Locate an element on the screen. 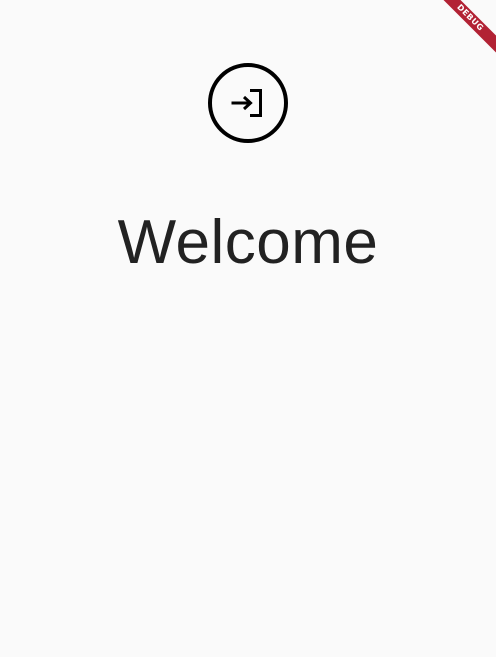 Image resolution: width=496 pixels, height=657 pixels. page-title: Welcome is located at coordinates (248, 242).